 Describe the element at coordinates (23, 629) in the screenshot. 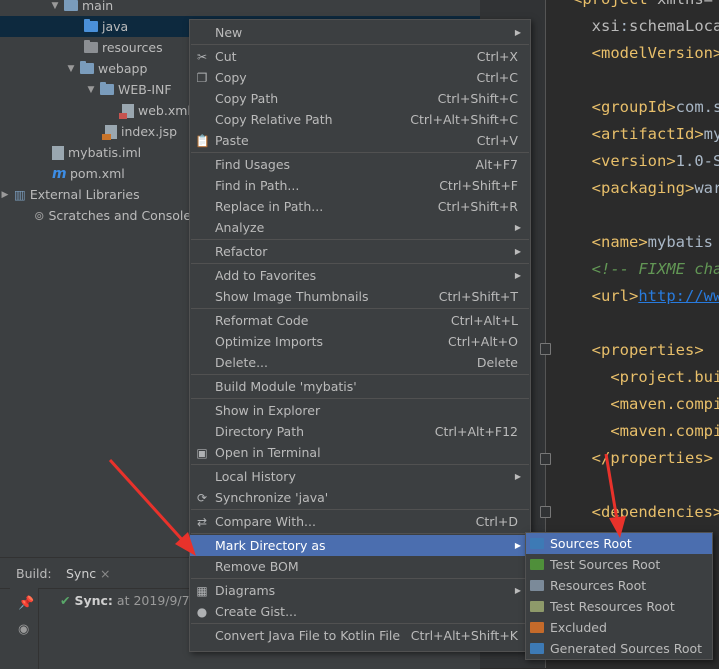

I see `eye-icon: ◉` at that location.